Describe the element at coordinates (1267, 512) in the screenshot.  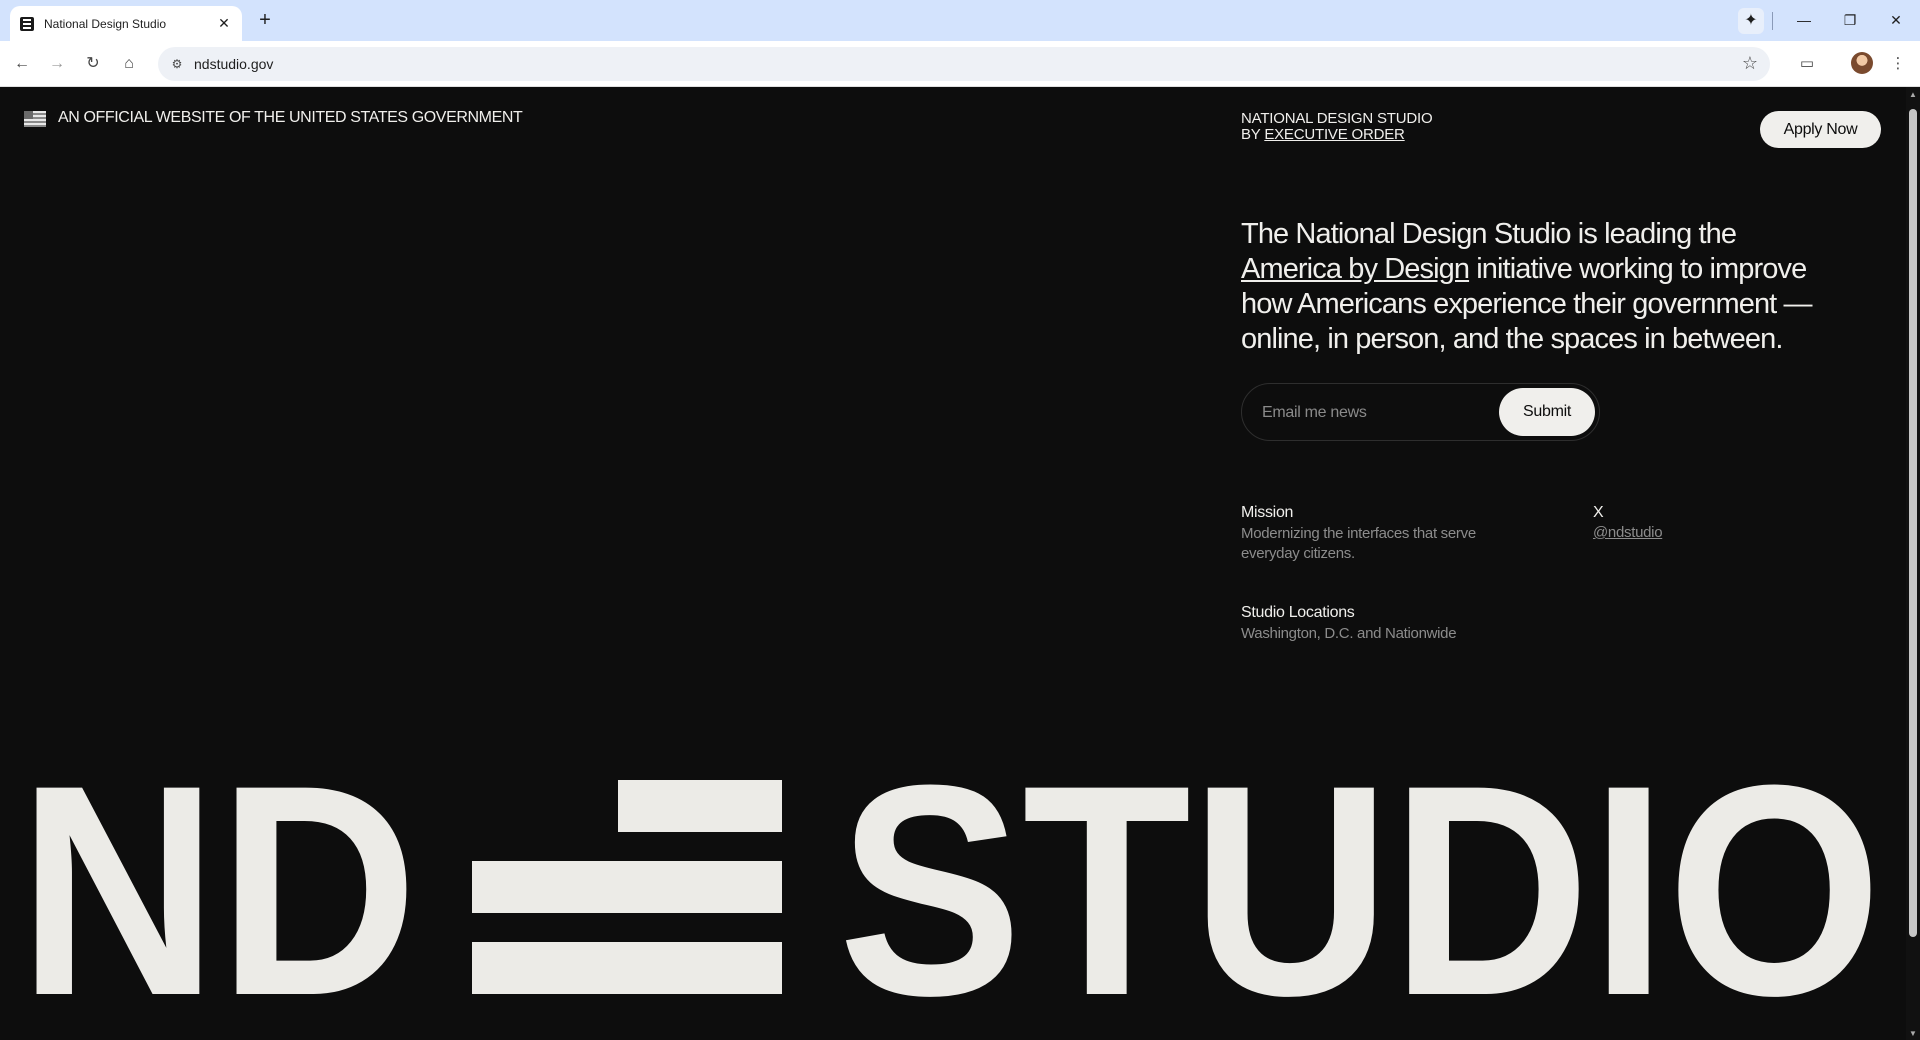
I see `mission-title: Mission` at that location.